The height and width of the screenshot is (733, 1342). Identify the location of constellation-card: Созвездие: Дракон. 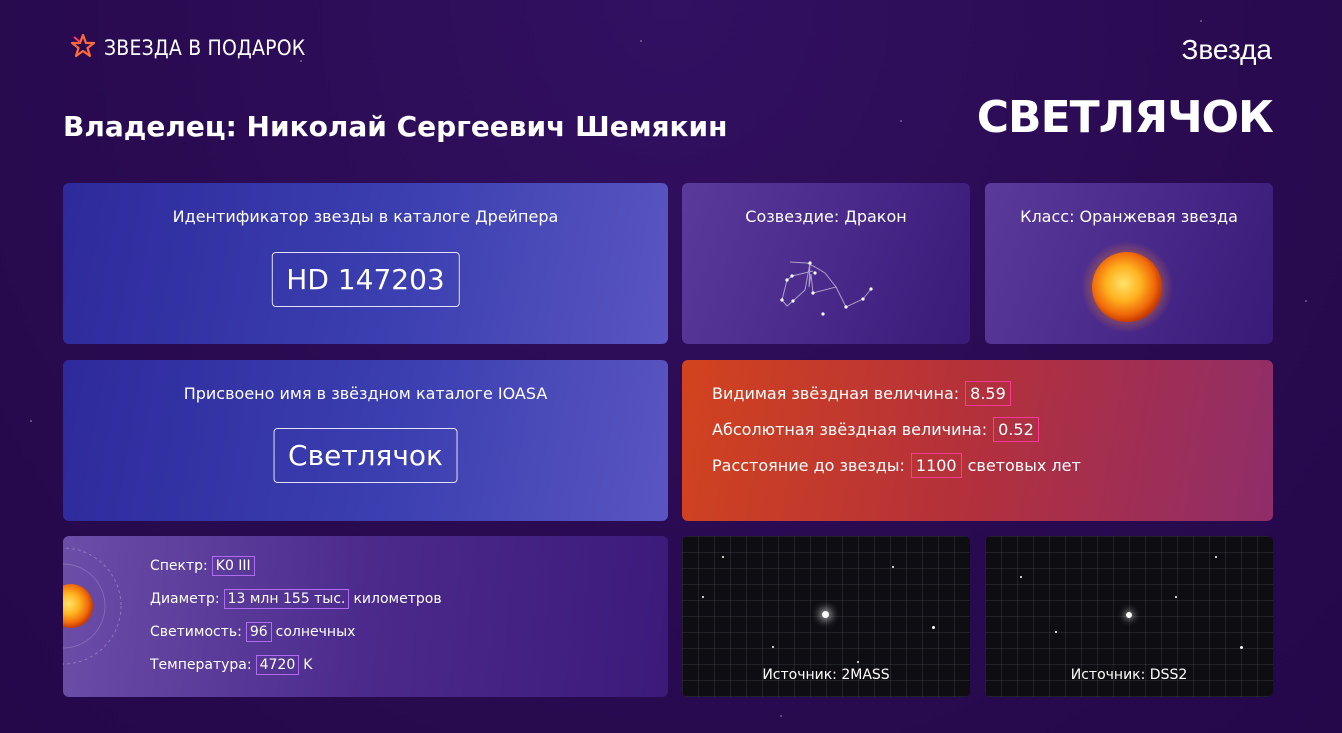
(826, 263).